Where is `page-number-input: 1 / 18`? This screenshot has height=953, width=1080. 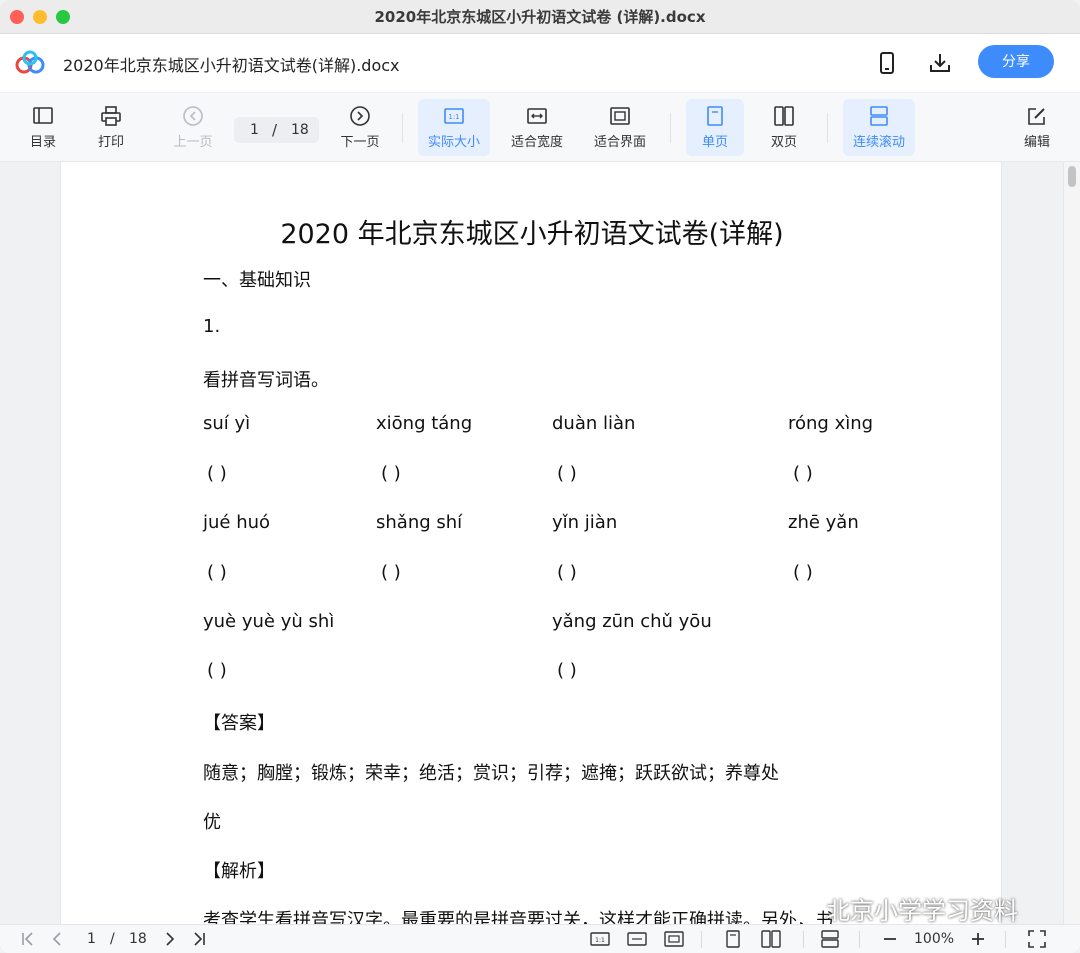
page-number-input: 1 / 18 is located at coordinates (276, 130).